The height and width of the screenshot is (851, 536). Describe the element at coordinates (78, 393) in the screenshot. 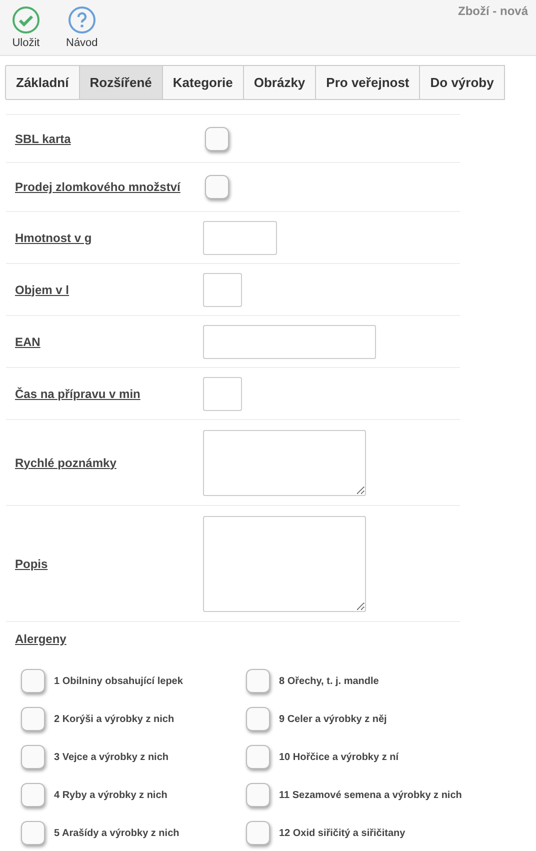

I see `field-label: Čas na přípravu v min` at that location.